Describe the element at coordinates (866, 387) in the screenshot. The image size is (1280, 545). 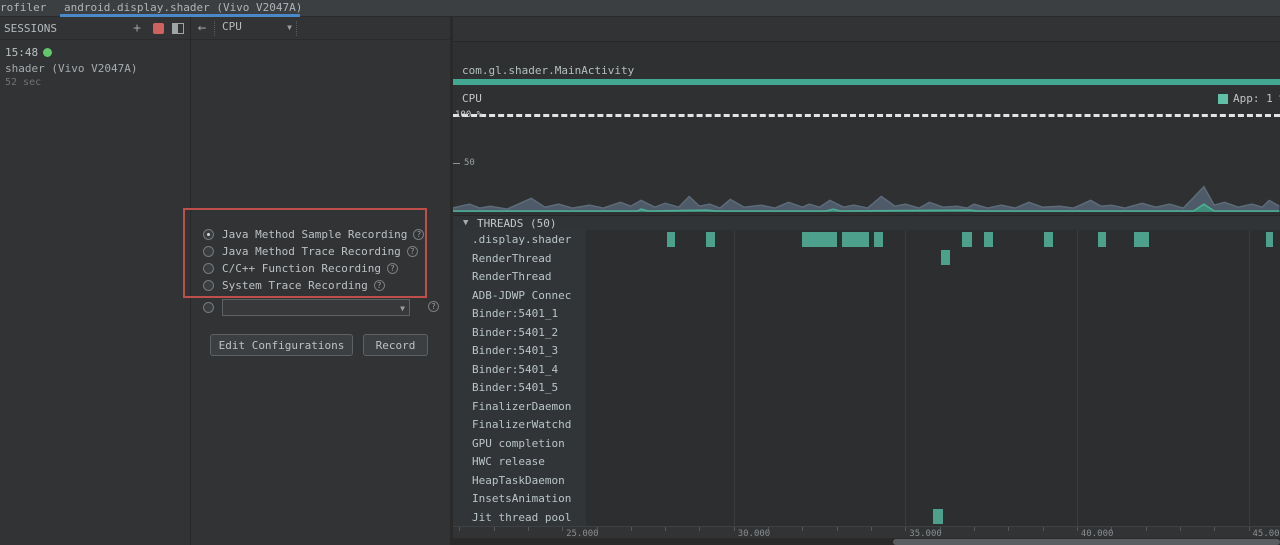
I see `thread-row: Binder:5401_5` at that location.